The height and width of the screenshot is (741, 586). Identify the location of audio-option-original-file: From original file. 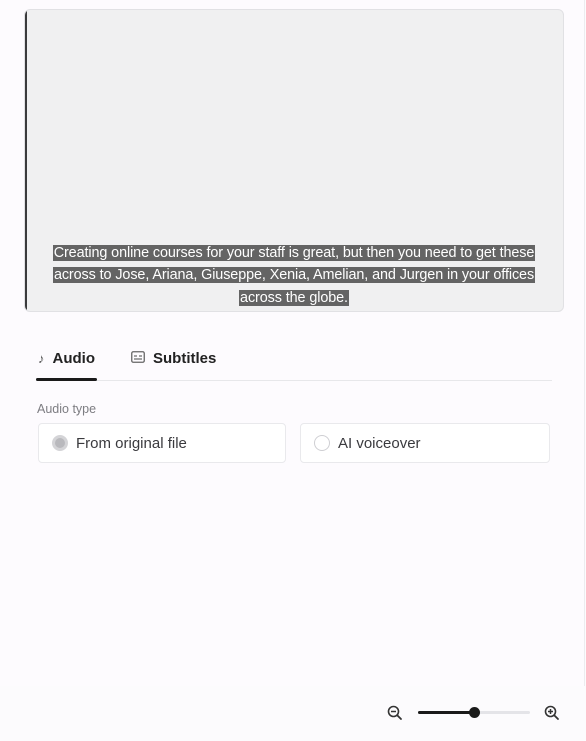
(162, 443).